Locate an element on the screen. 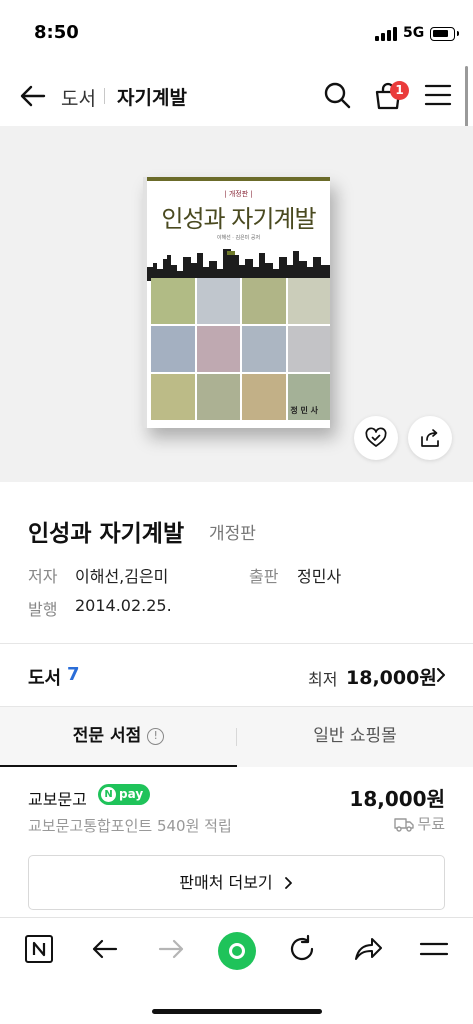  category-name: 도서 is located at coordinates (45, 678).